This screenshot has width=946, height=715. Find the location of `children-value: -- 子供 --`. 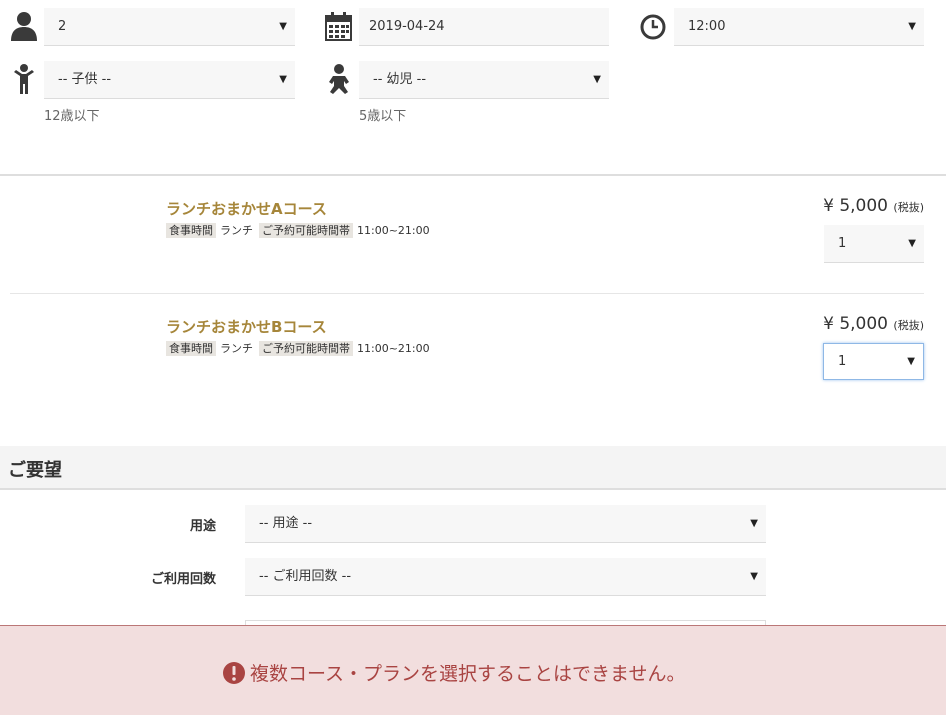

children-value: -- 子供 -- is located at coordinates (85, 79).